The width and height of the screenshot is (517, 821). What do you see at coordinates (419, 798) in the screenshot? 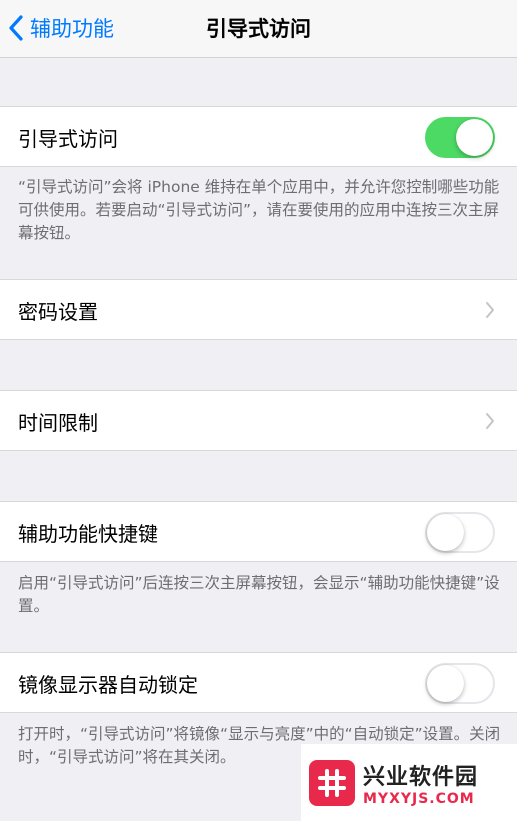
I see `watermark-domain: MYXYJS.COM` at bounding box center [419, 798].